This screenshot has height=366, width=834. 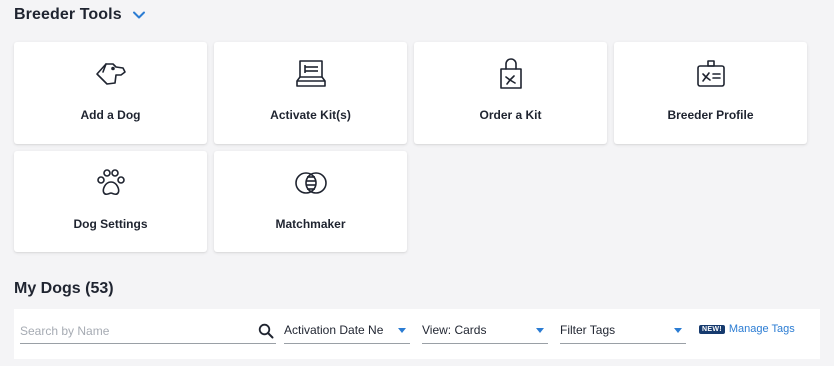 What do you see at coordinates (710, 115) in the screenshot?
I see `tool-label: Breeder Profile` at bounding box center [710, 115].